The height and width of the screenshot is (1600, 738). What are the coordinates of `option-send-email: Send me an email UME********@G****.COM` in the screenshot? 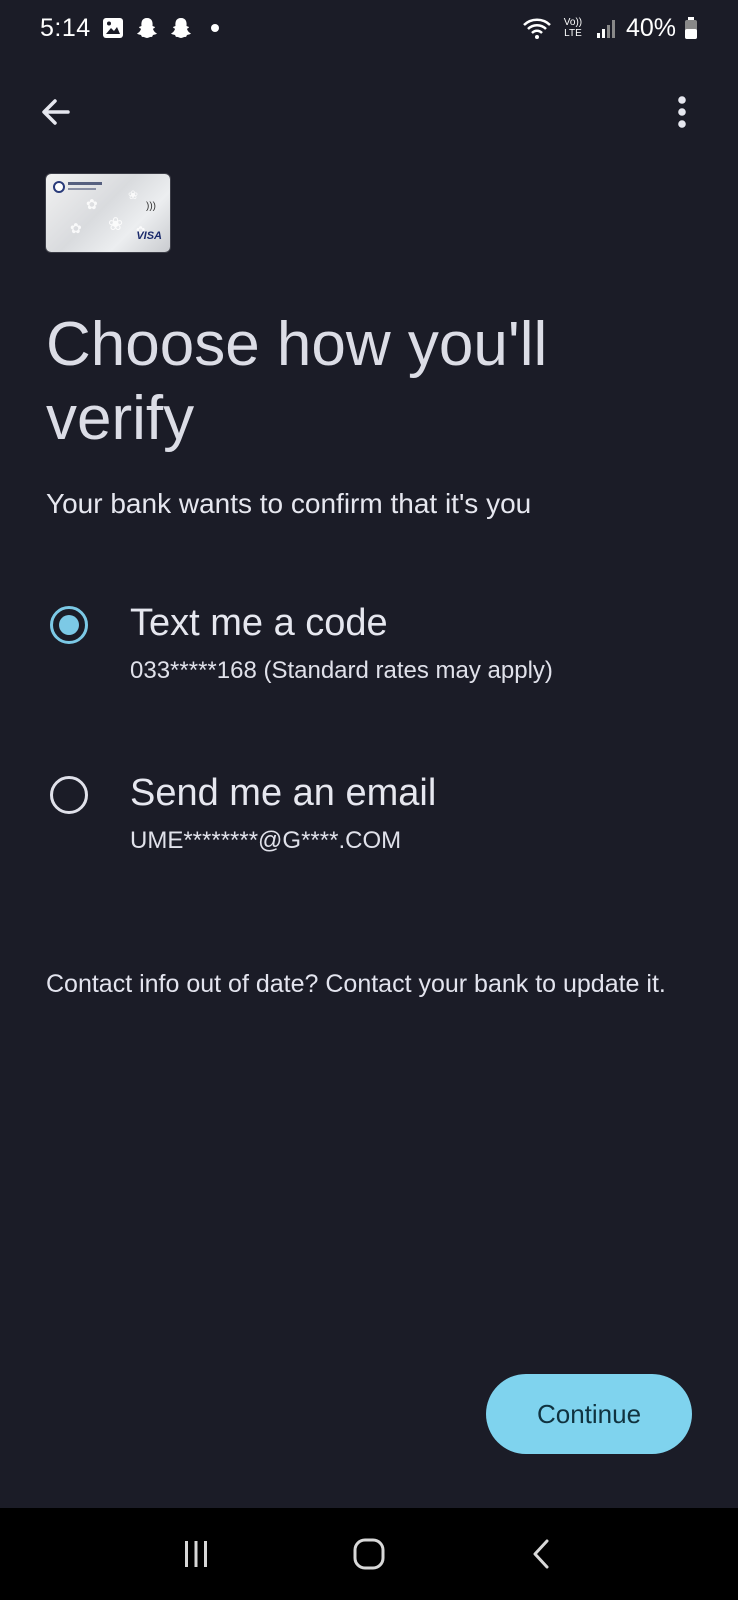 It's located at (371, 817).